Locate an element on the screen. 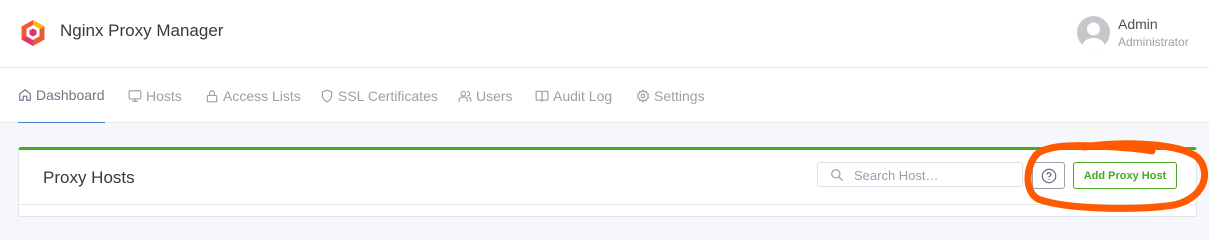  gear-icon is located at coordinates (643, 95).